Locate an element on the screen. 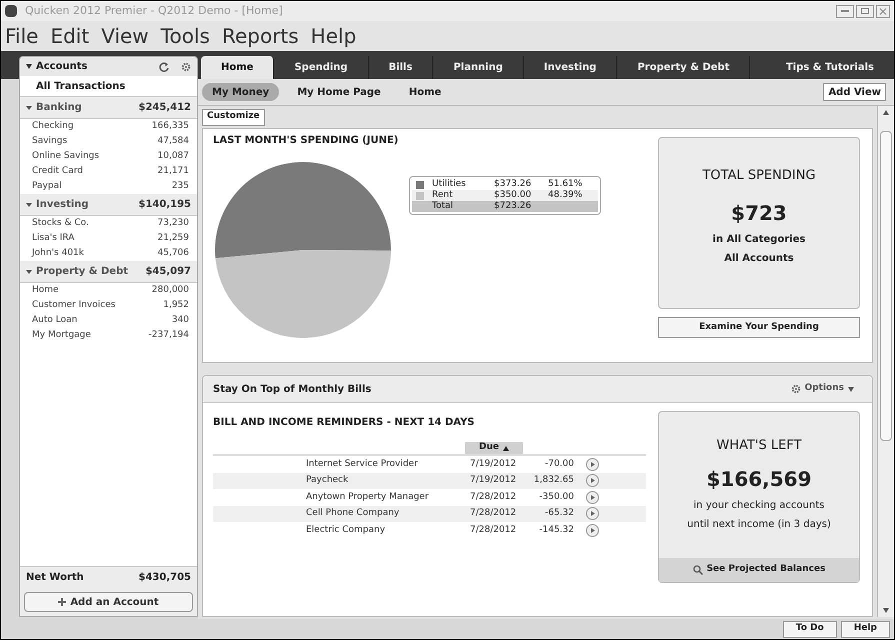 The width and height of the screenshot is (895, 640). account-name: Stocks & Co. is located at coordinates (60, 223).